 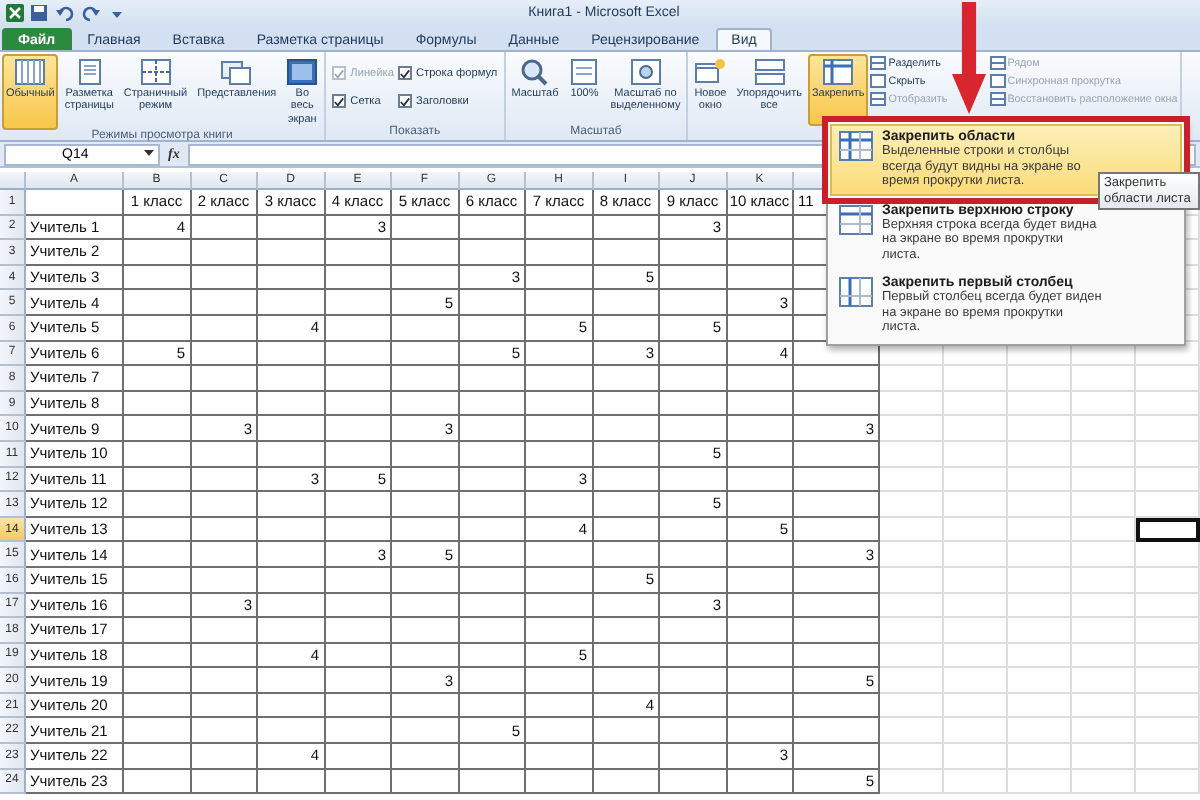 What do you see at coordinates (339, 101) in the screenshot?
I see `checkbox` at bounding box center [339, 101].